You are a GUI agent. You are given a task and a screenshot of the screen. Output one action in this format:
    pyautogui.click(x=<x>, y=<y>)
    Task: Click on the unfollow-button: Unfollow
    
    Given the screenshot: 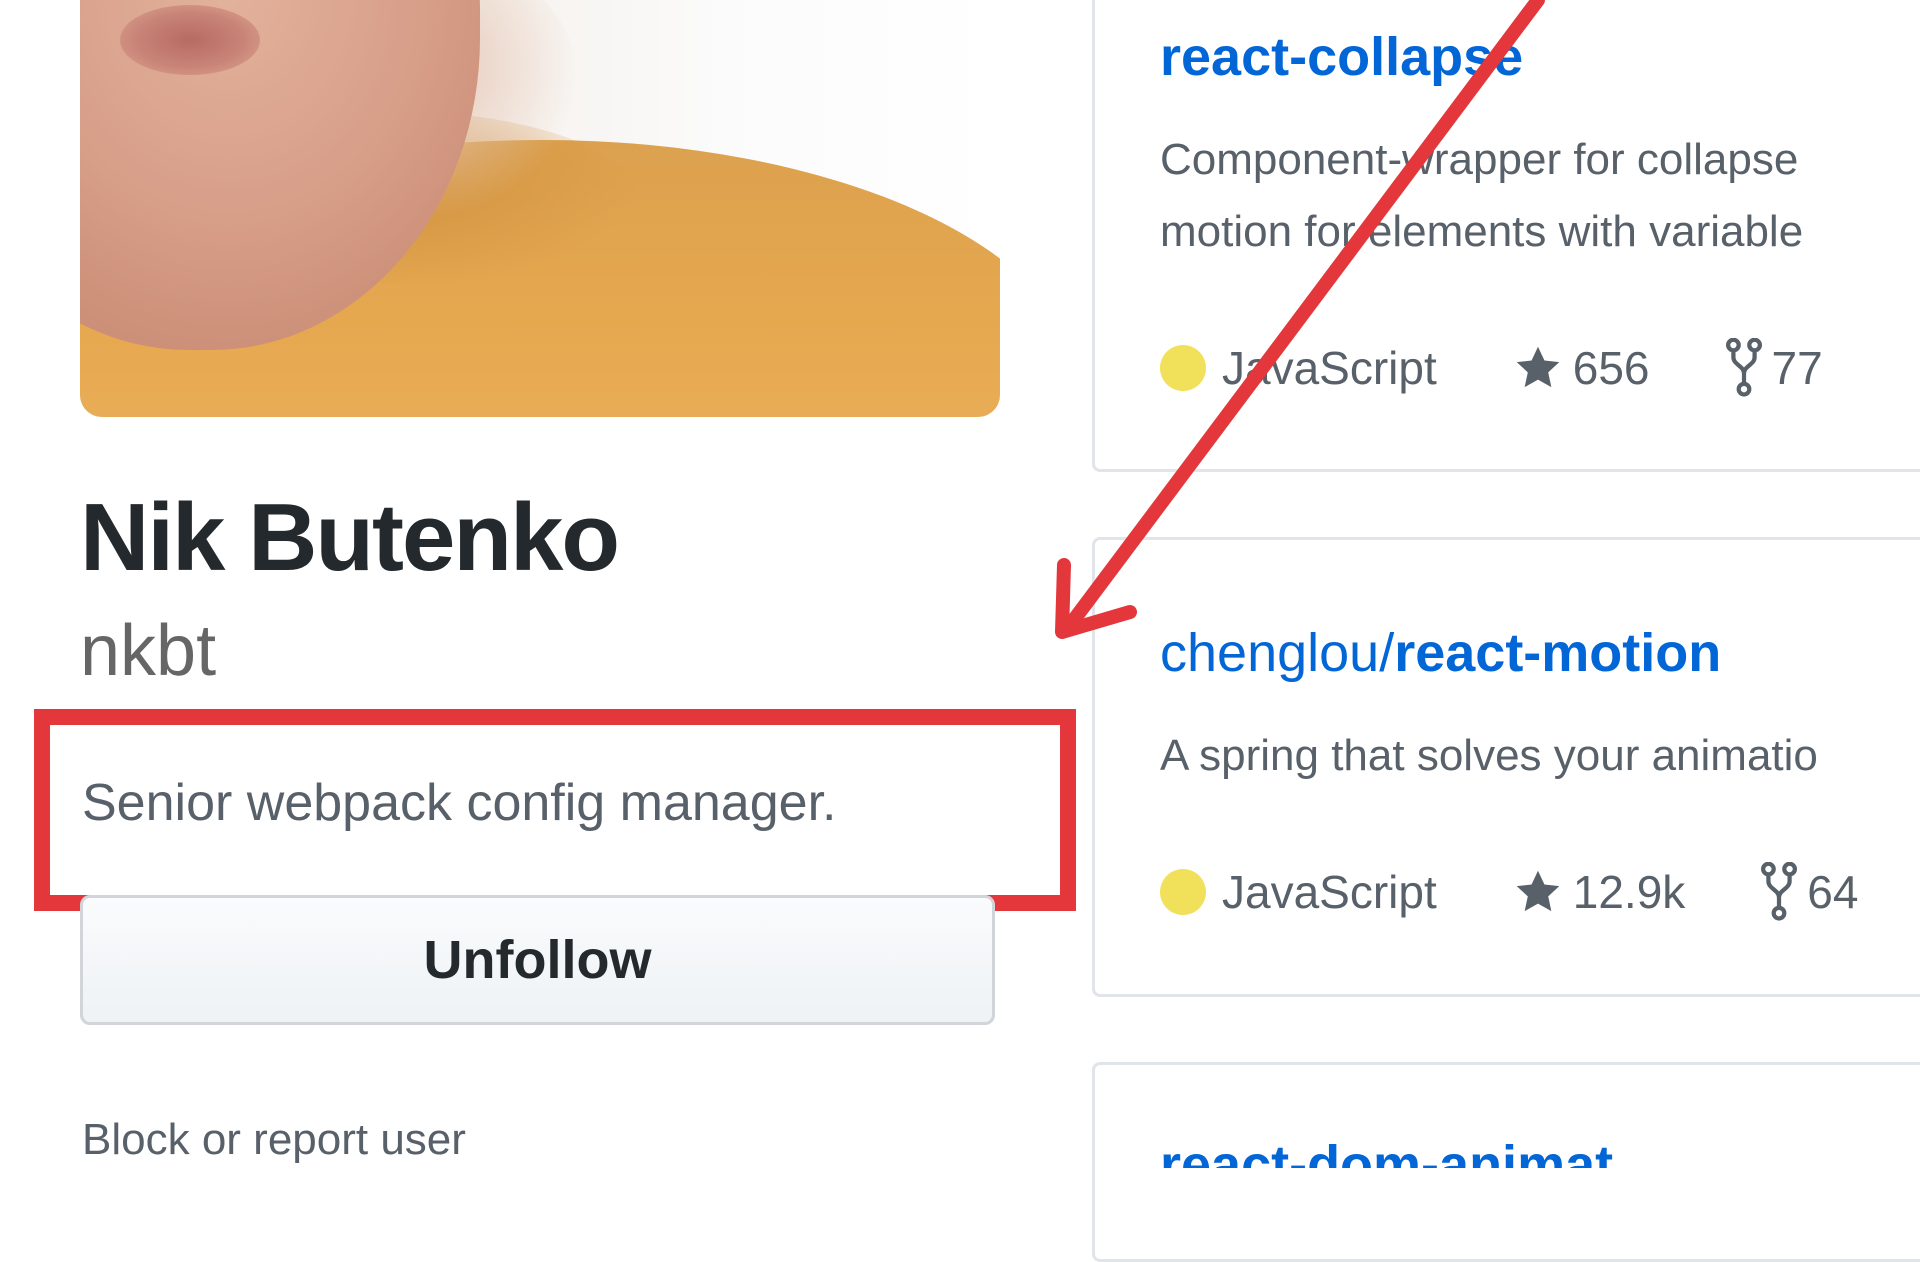 What is the action you would take?
    pyautogui.click(x=537, y=960)
    